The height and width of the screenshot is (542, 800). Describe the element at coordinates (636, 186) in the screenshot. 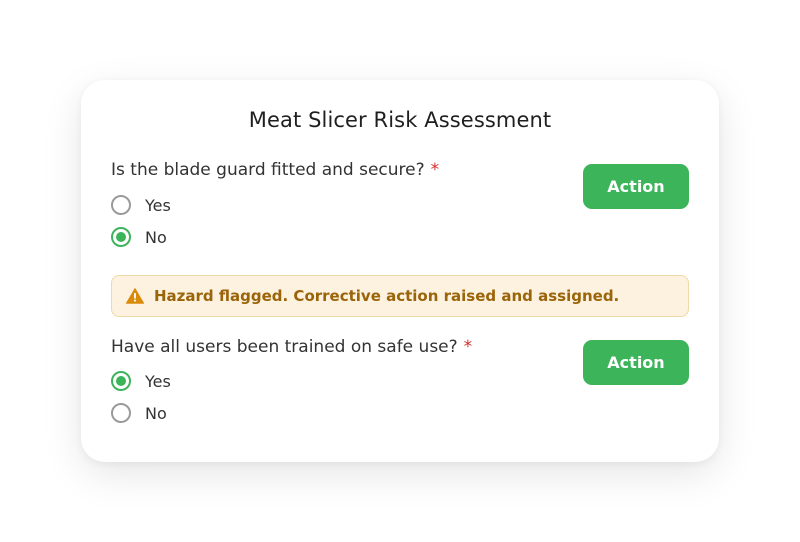

I see `question-1-action-button: Action` at that location.